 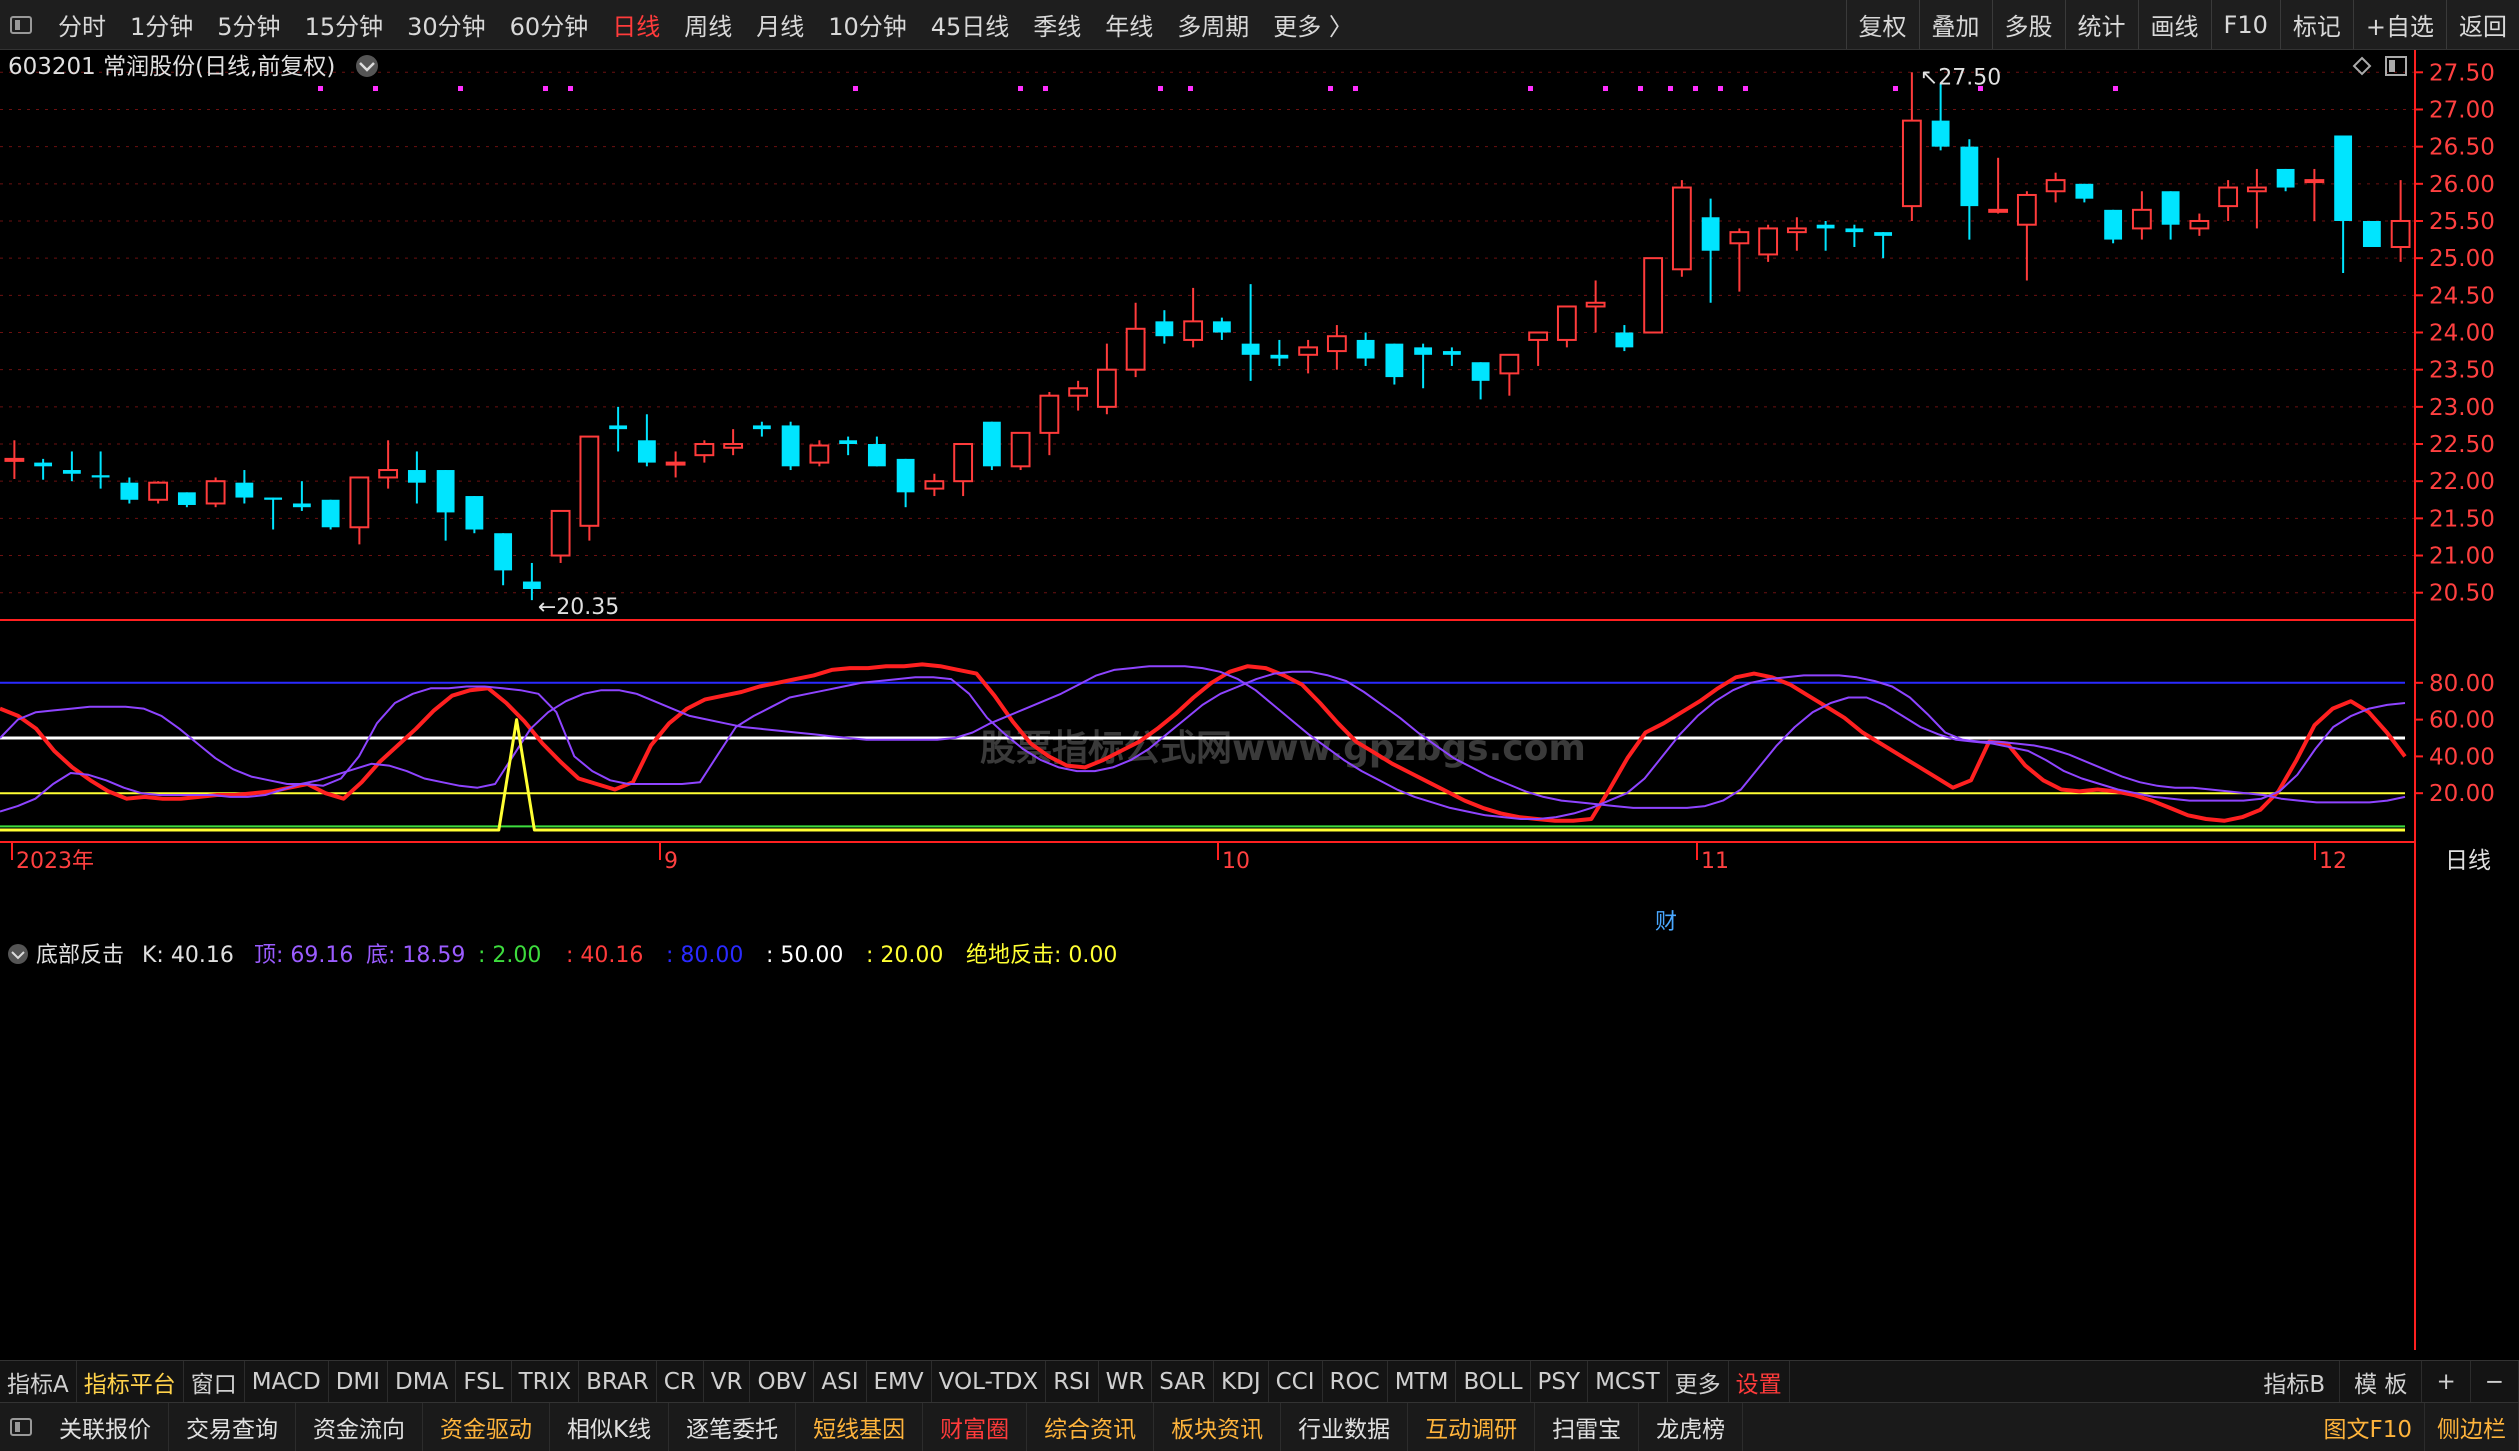 What do you see at coordinates (899, 1381) in the screenshot?
I see `indicator-tab-13: EMV` at bounding box center [899, 1381].